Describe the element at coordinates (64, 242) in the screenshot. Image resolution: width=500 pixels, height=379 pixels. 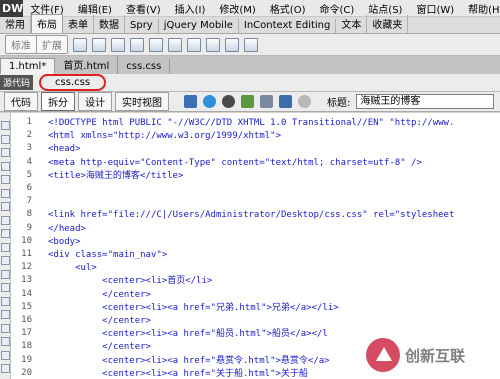
I see `code-line: <body>` at that location.